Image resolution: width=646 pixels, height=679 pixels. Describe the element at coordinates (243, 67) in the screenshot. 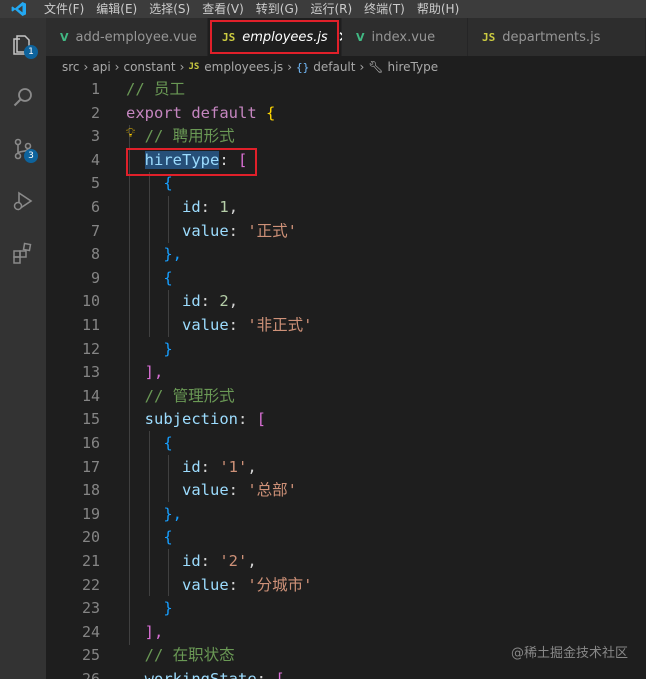

I see `breadcrumb-file: employees.js` at that location.